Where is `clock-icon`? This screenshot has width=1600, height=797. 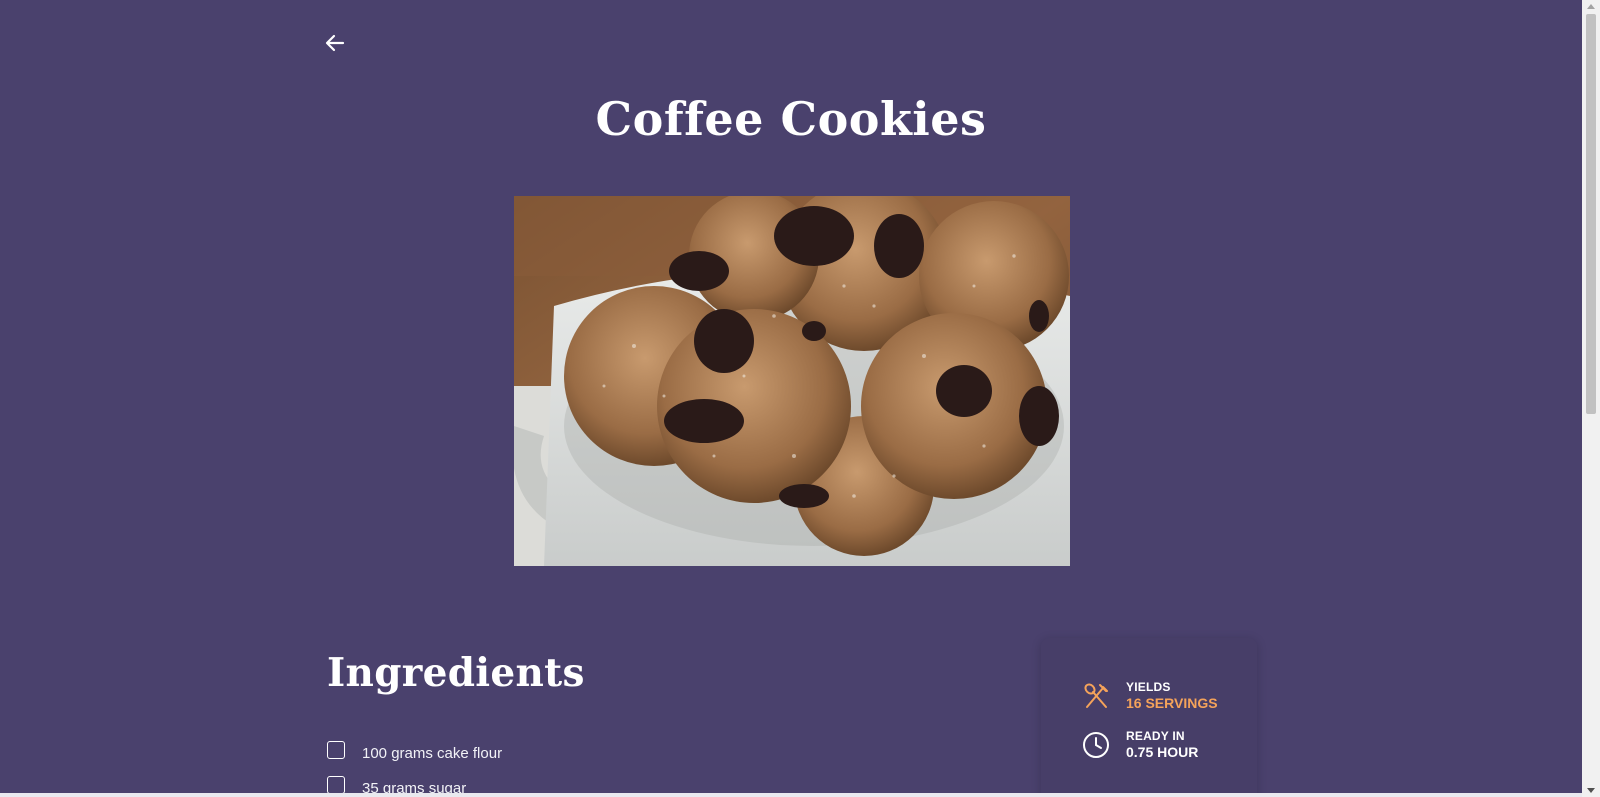
clock-icon is located at coordinates (1096, 745).